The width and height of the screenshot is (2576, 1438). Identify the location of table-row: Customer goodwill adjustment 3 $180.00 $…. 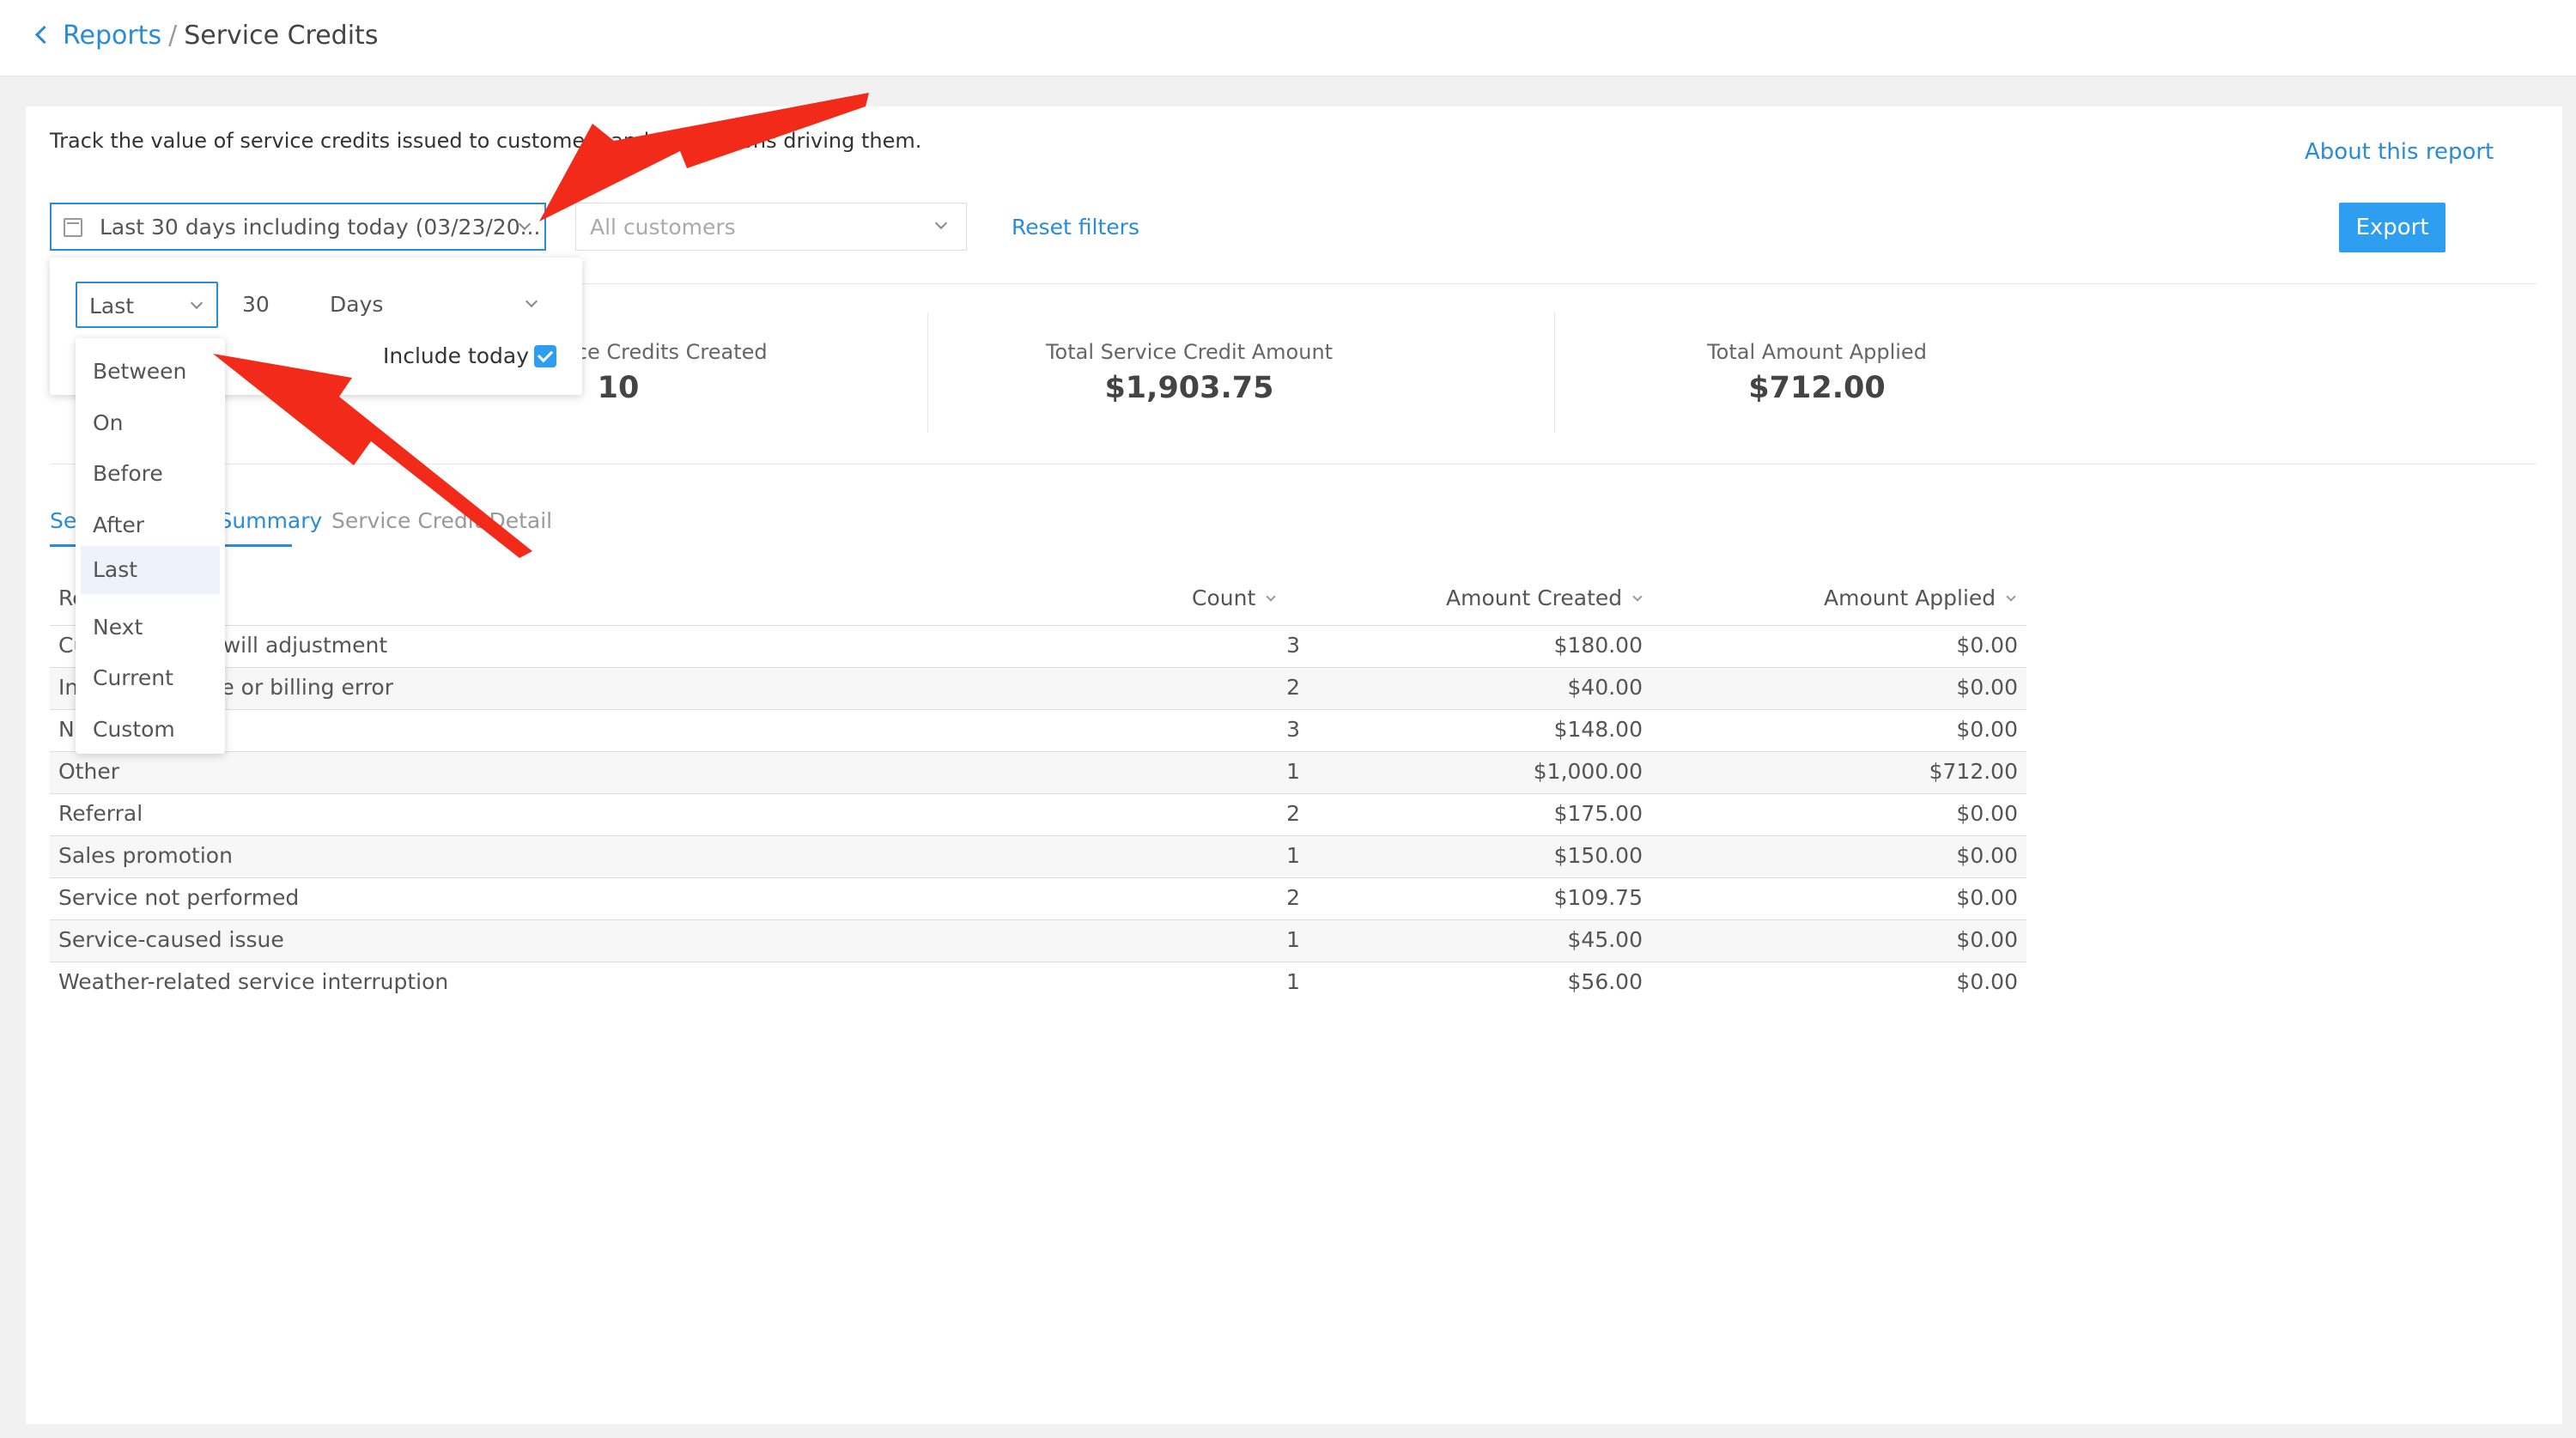
(1038, 646).